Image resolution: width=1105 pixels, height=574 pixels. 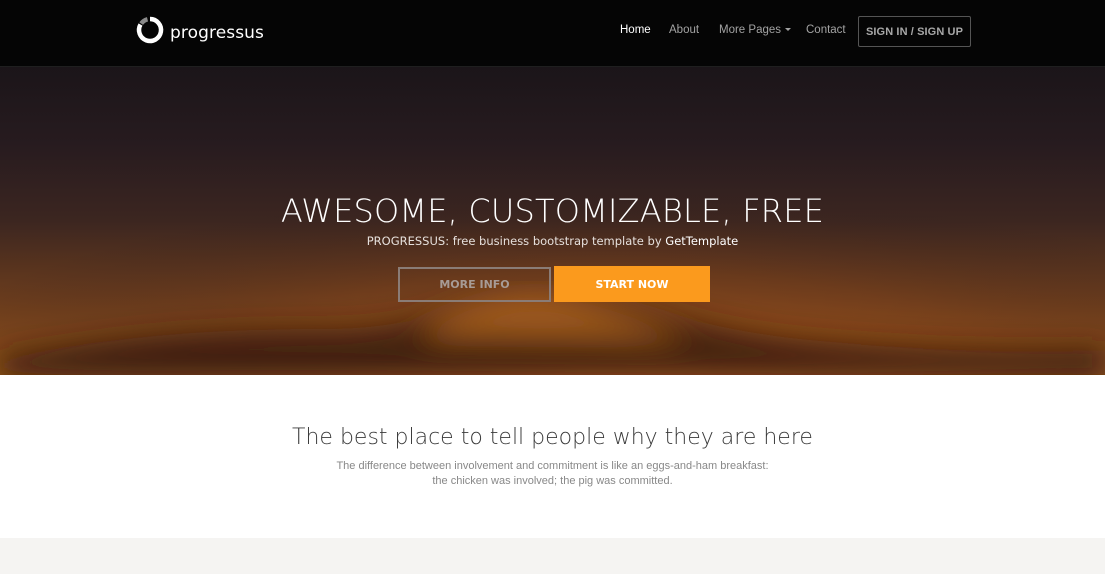 What do you see at coordinates (914, 31) in the screenshot?
I see `signin-signup-button: SIGN IN / SIGN UP` at bounding box center [914, 31].